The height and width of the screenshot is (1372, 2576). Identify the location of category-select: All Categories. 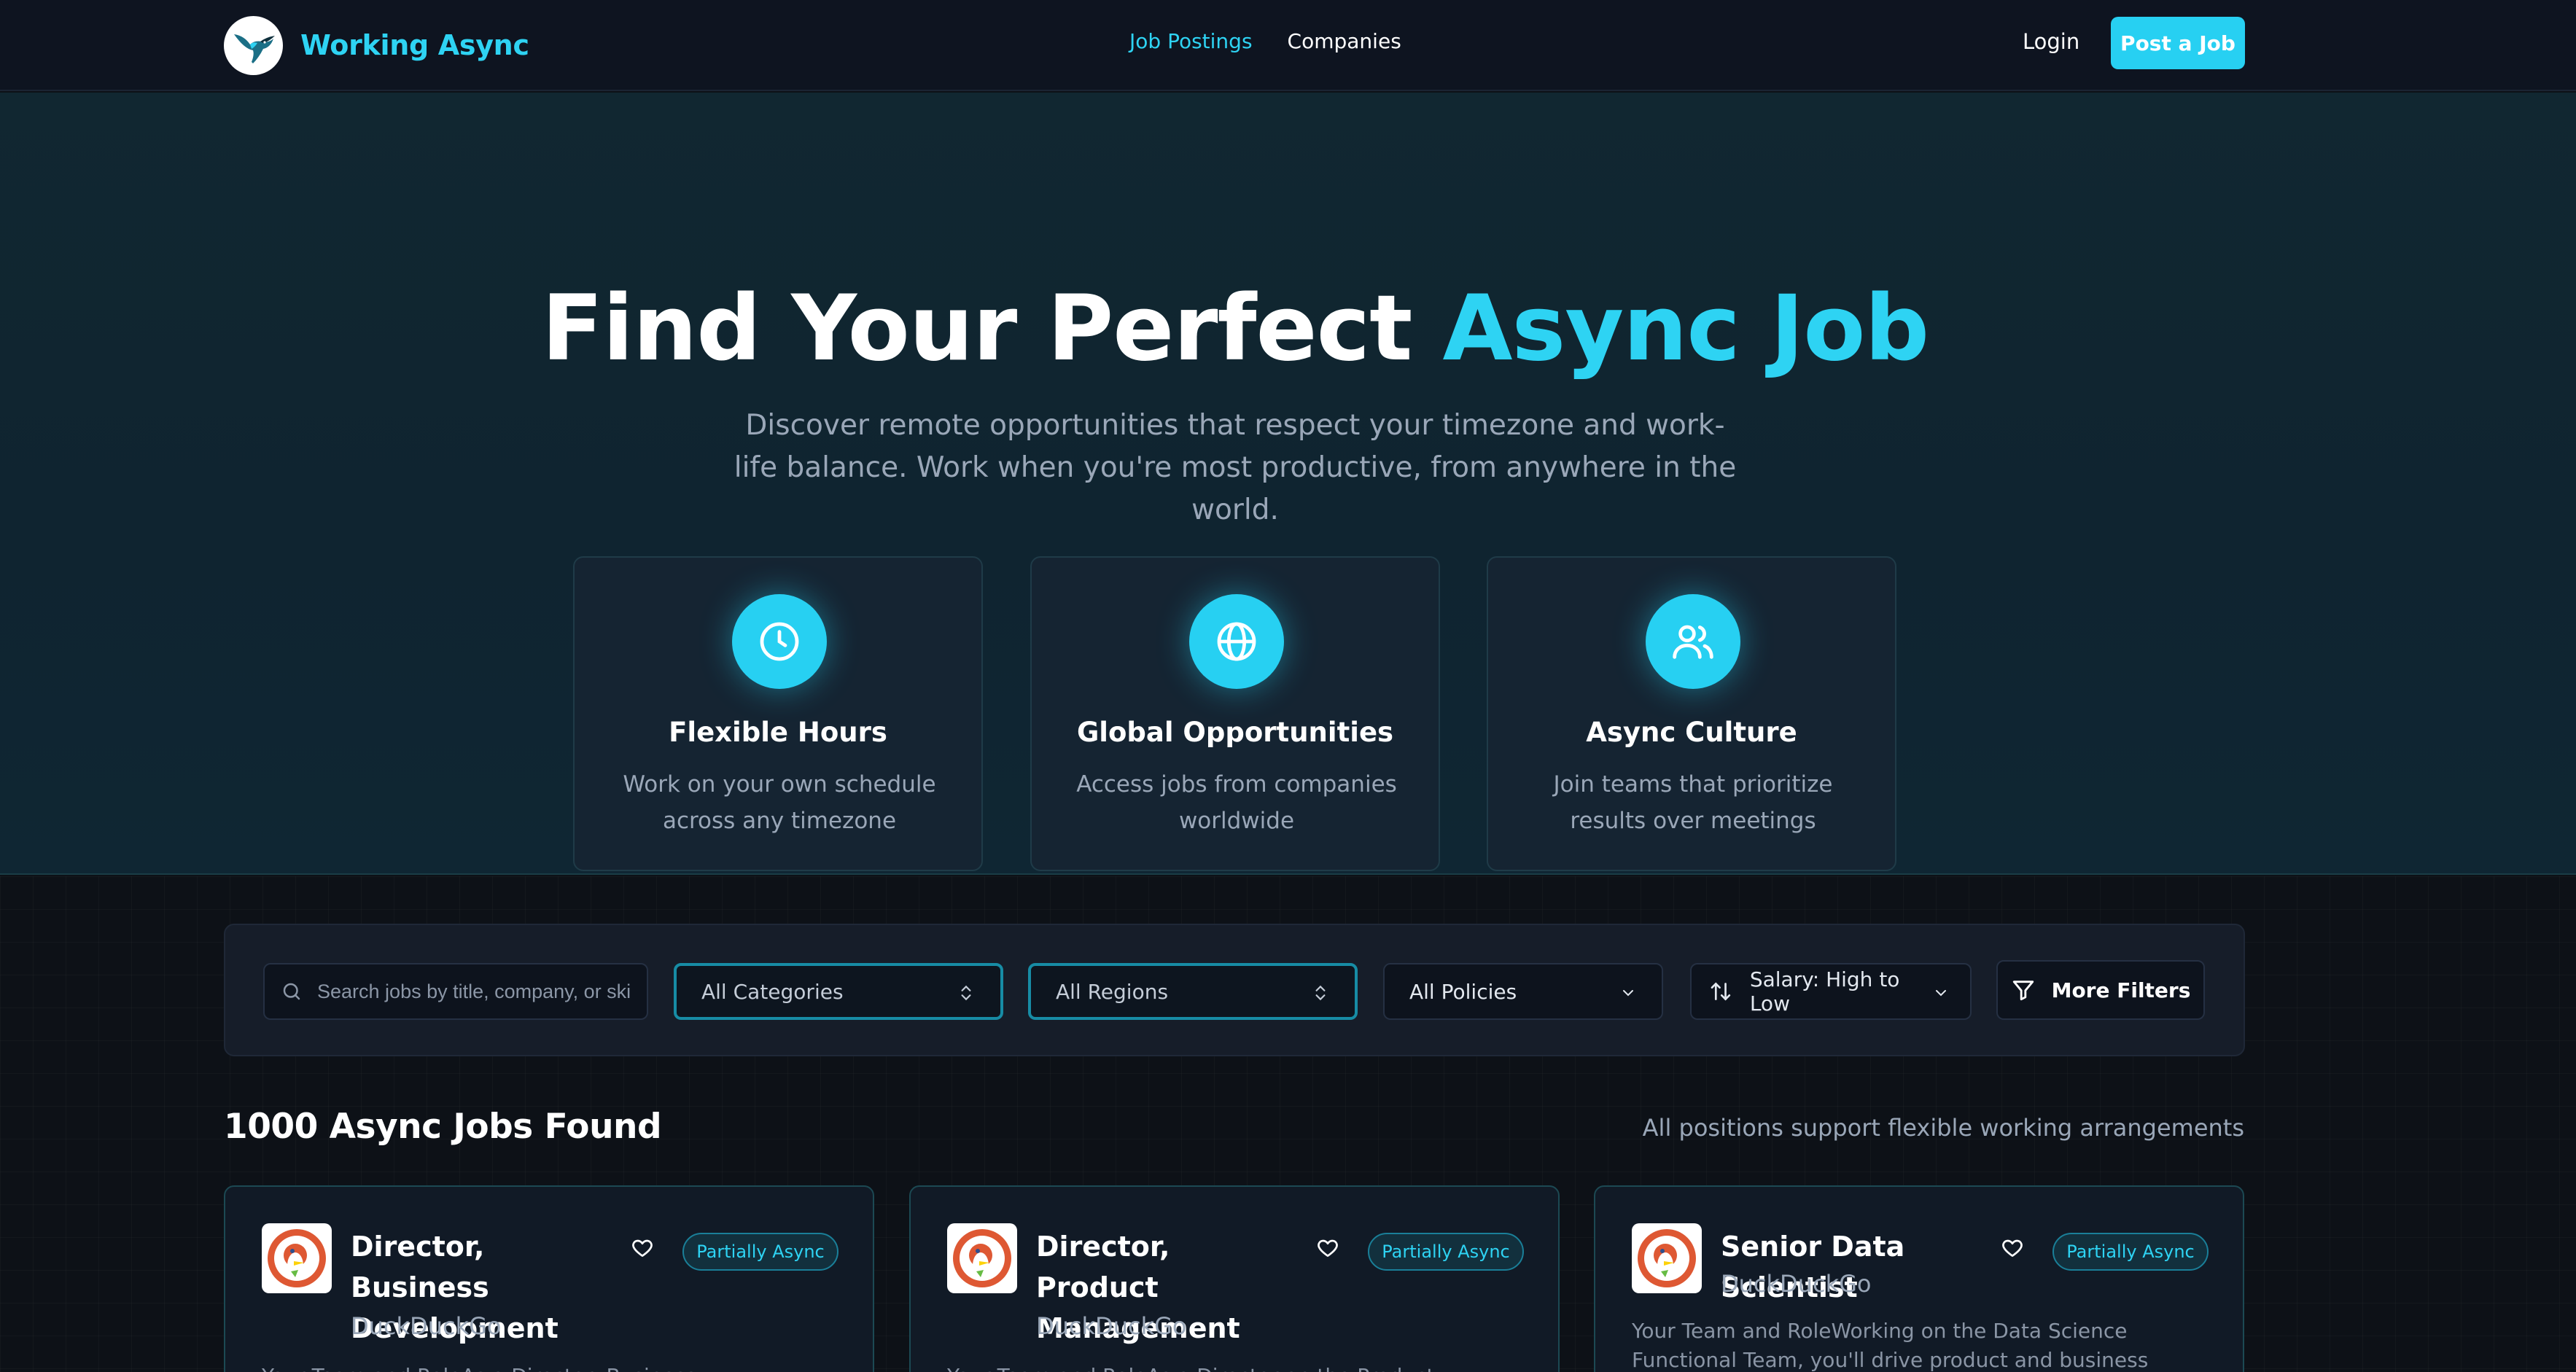
(838, 991).